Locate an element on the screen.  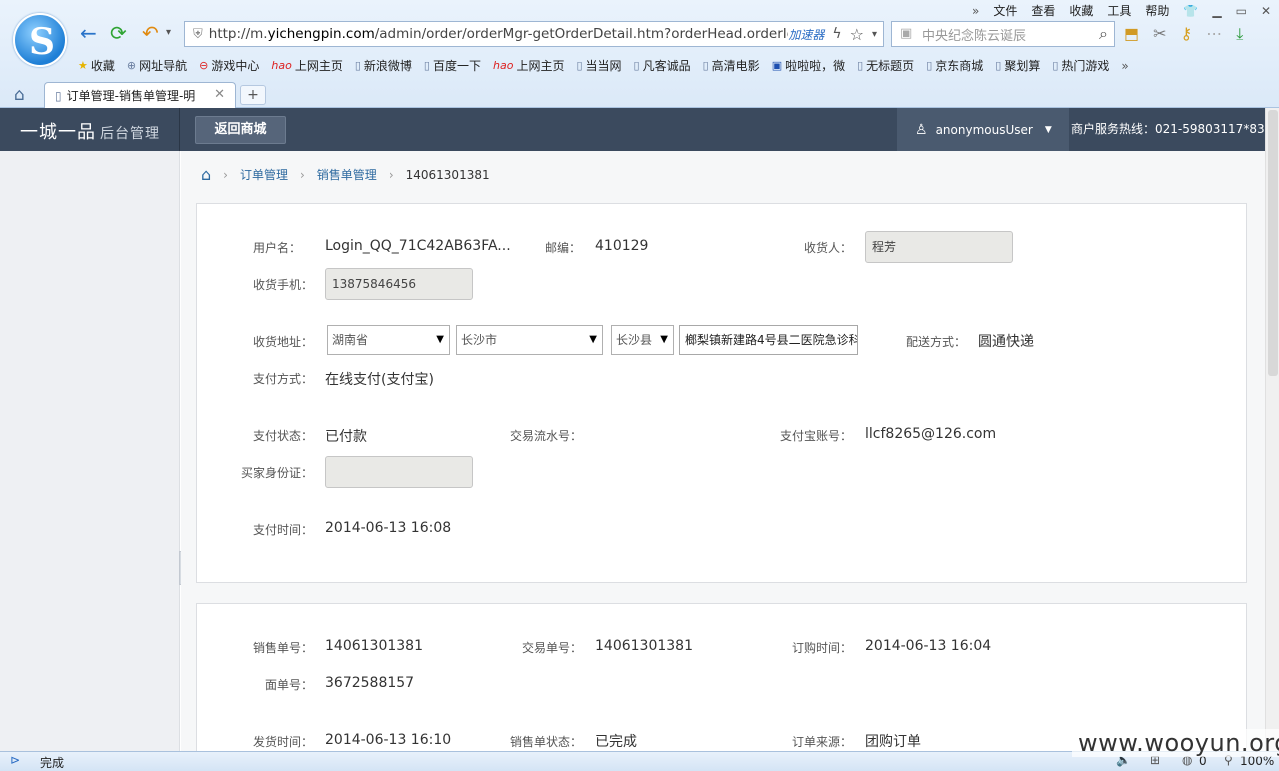
user-menu: ♙ anonymousUser ▼ is located at coordinates (983, 129).